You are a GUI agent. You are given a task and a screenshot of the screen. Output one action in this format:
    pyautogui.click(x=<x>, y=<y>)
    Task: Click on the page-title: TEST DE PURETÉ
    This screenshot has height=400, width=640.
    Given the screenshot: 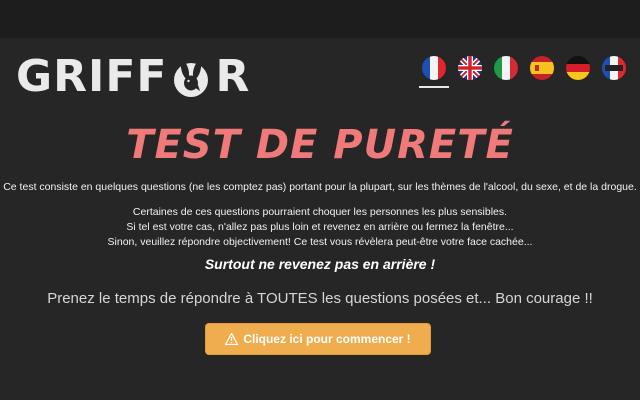 What is the action you would take?
    pyautogui.click(x=320, y=145)
    